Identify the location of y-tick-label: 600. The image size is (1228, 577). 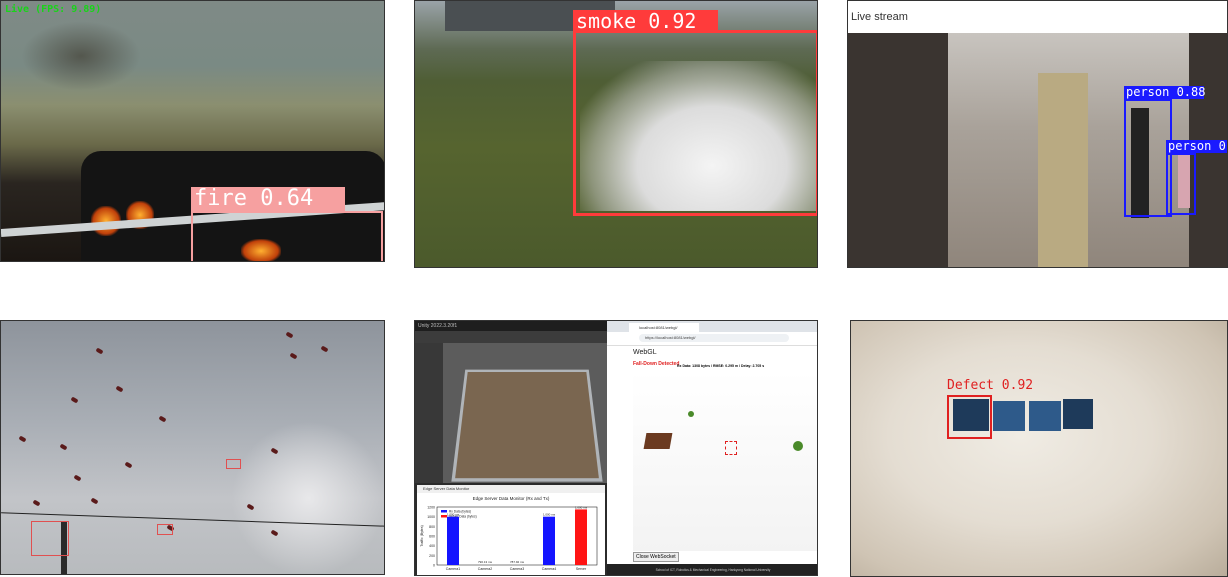
(432, 537).